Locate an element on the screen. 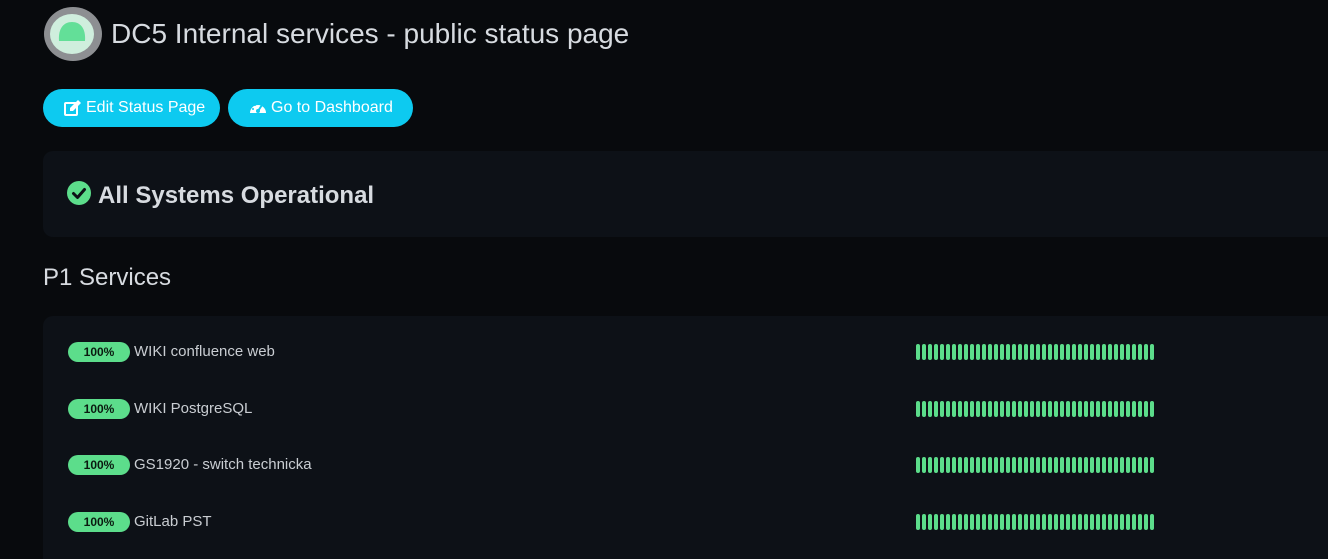 The image size is (1328, 559). go-to-dashboard-button: Go to Dashboard is located at coordinates (320, 108).